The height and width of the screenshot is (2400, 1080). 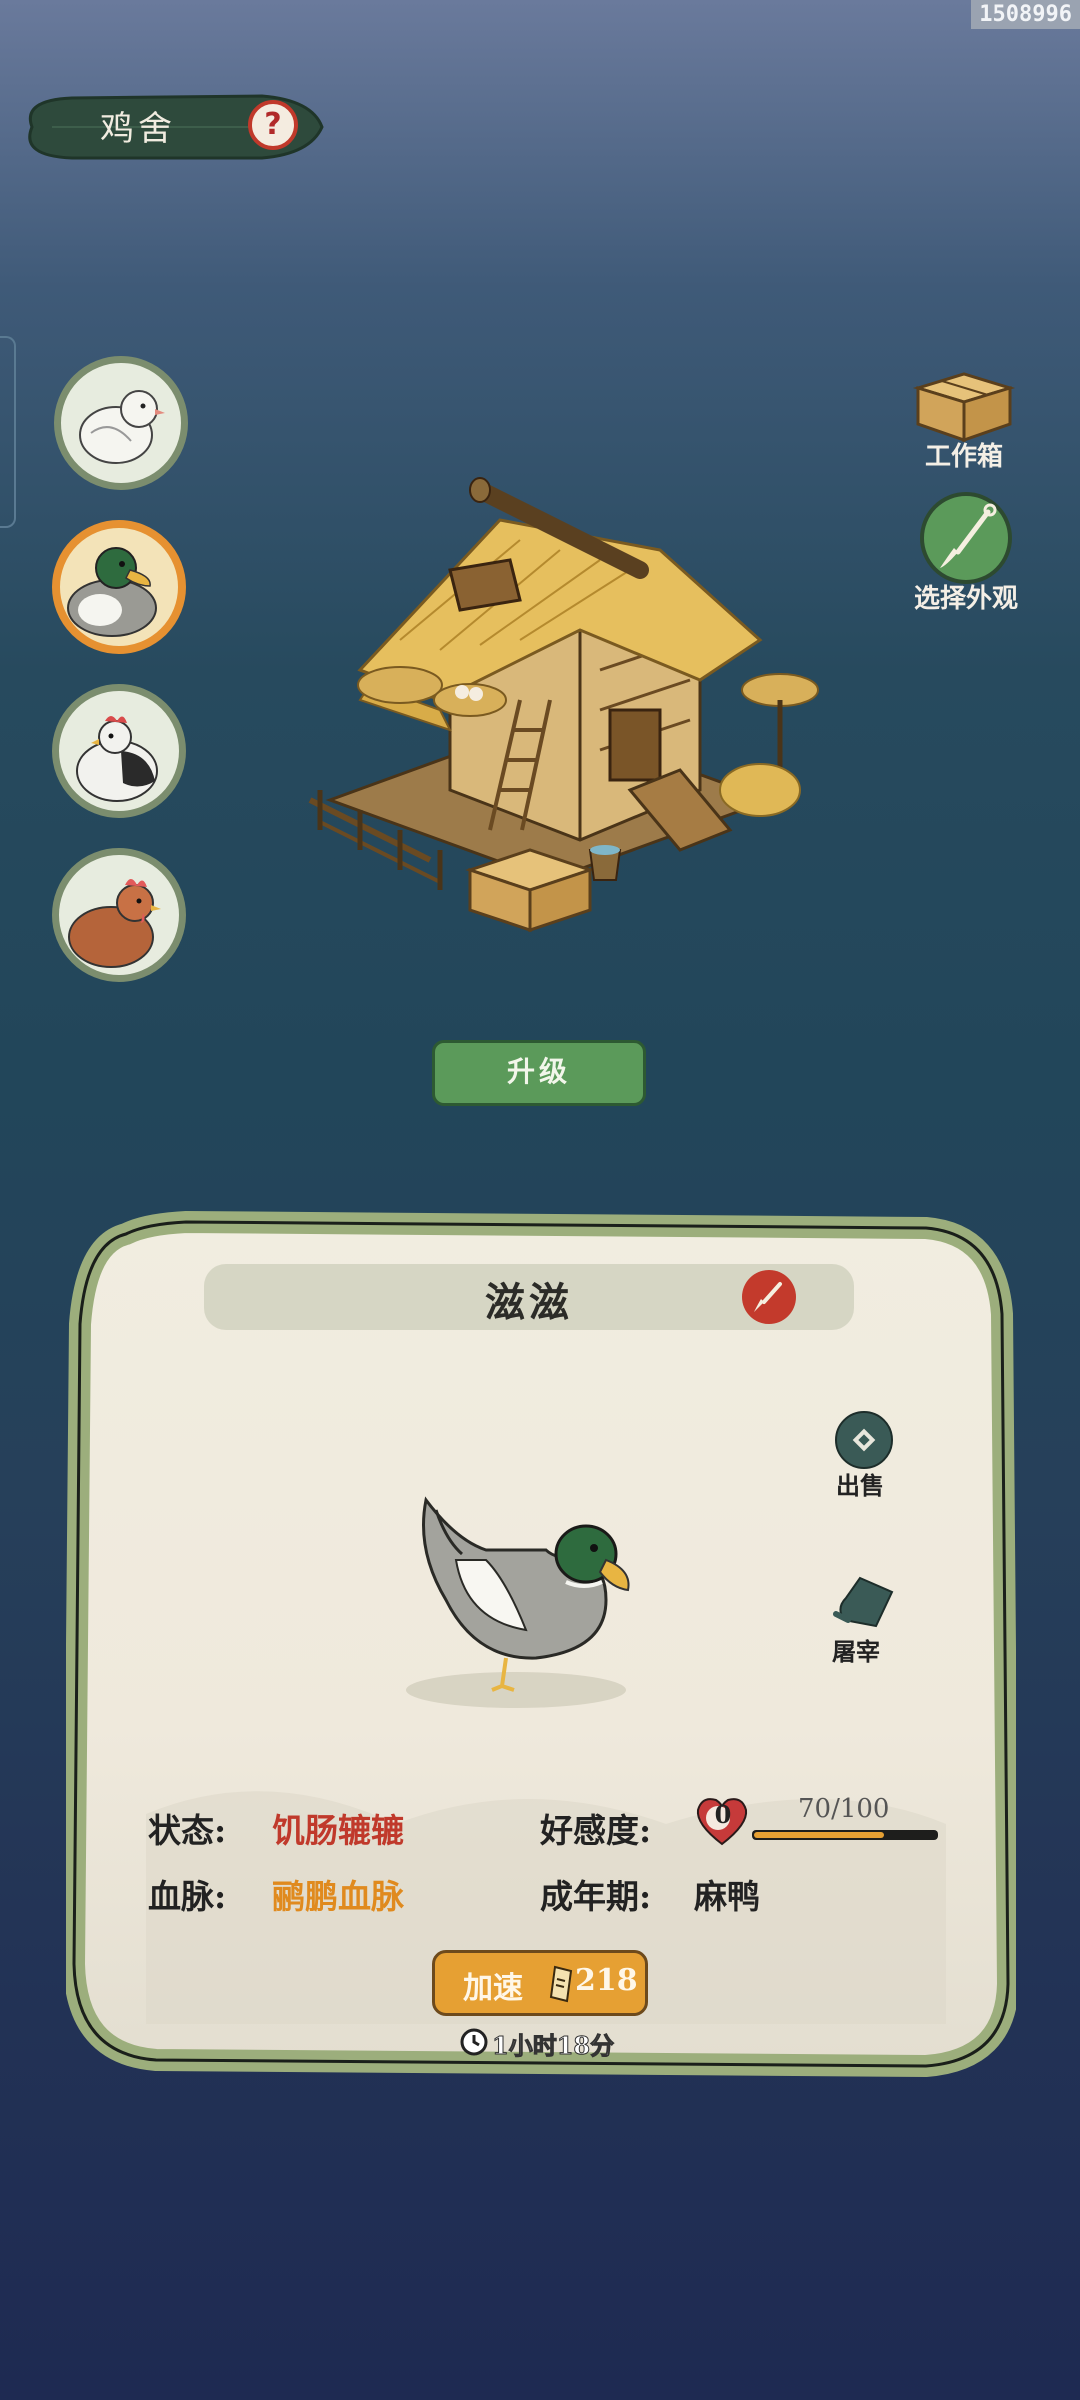 What do you see at coordinates (553, 2046) in the screenshot?
I see `speedup-timer: 1小时18分` at bounding box center [553, 2046].